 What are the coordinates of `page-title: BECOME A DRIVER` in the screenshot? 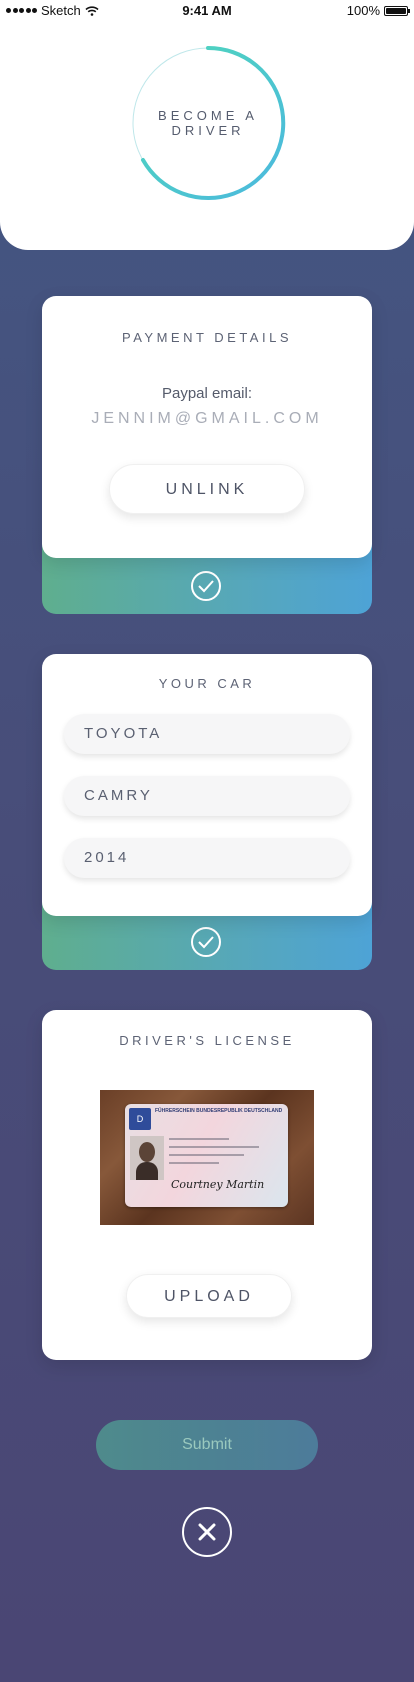 It's located at (208, 123).